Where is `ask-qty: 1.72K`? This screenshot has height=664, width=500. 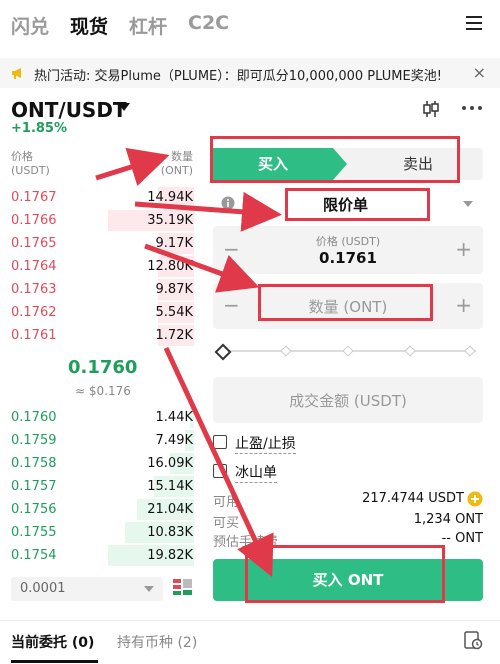 ask-qty: 1.72K is located at coordinates (174, 335).